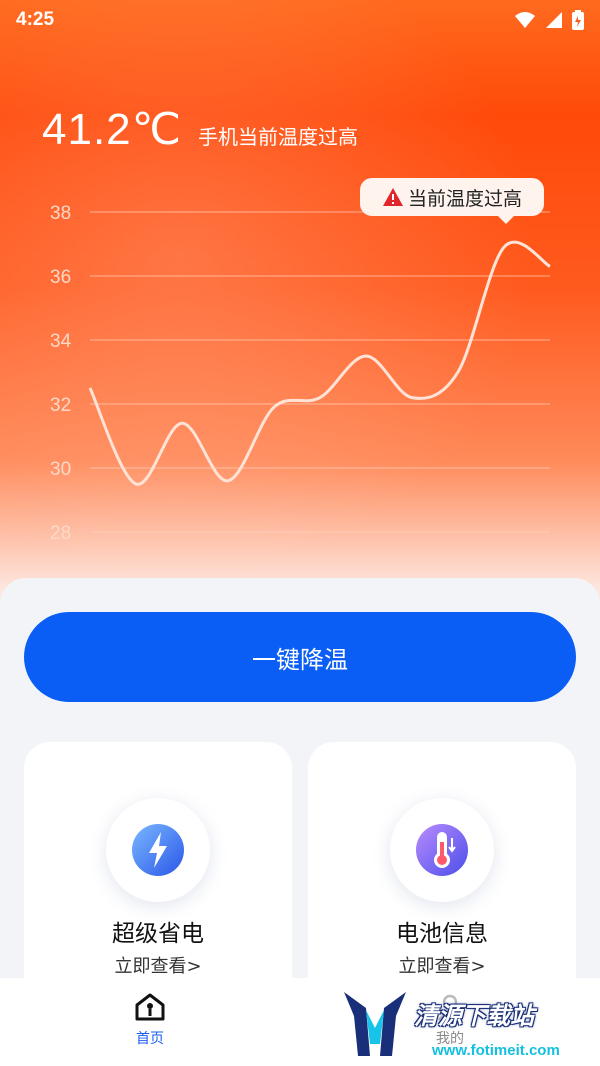 The height and width of the screenshot is (1066, 600). What do you see at coordinates (60, 277) in the screenshot?
I see `y-tick-label: 36` at bounding box center [60, 277].